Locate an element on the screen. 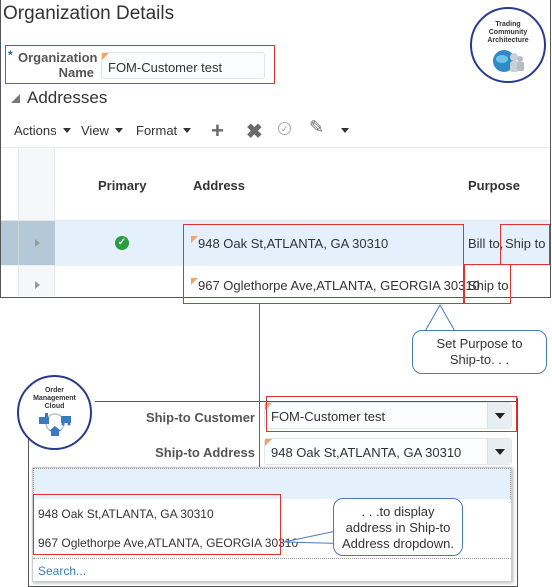  primary-check-icon: ✓ is located at coordinates (122, 243).